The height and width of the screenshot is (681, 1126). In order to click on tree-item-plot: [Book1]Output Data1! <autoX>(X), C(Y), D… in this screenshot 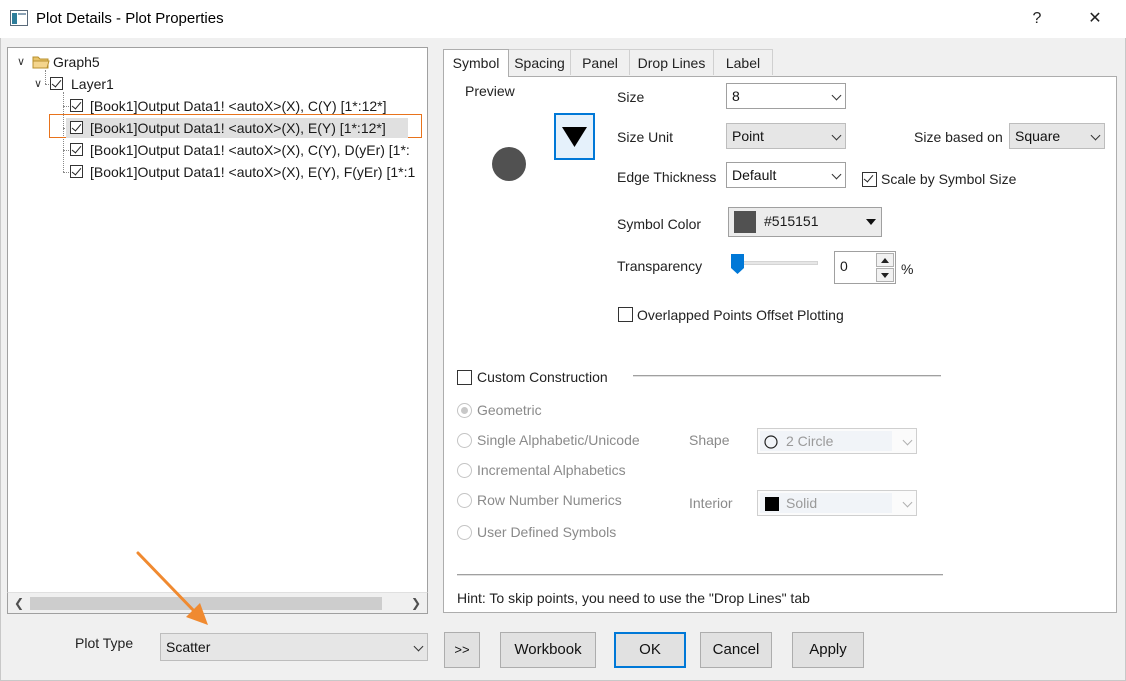, I will do `click(217, 150)`.